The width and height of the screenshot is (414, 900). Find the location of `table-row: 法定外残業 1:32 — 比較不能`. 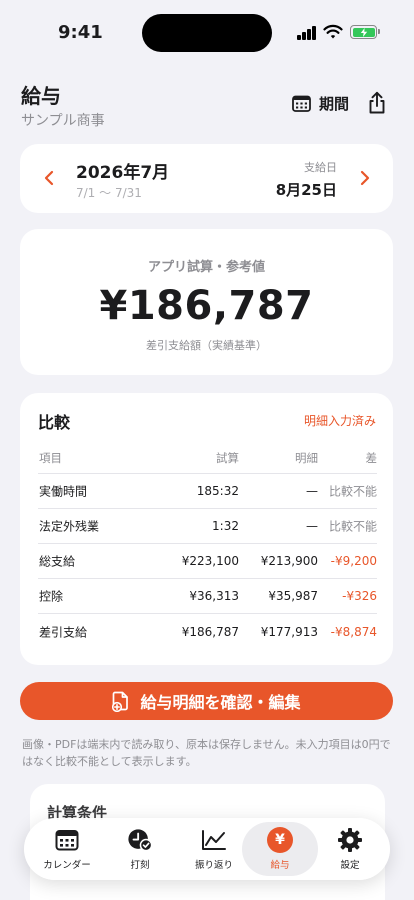

table-row: 法定外残業 1:32 — 比較不能 is located at coordinates (207, 526).